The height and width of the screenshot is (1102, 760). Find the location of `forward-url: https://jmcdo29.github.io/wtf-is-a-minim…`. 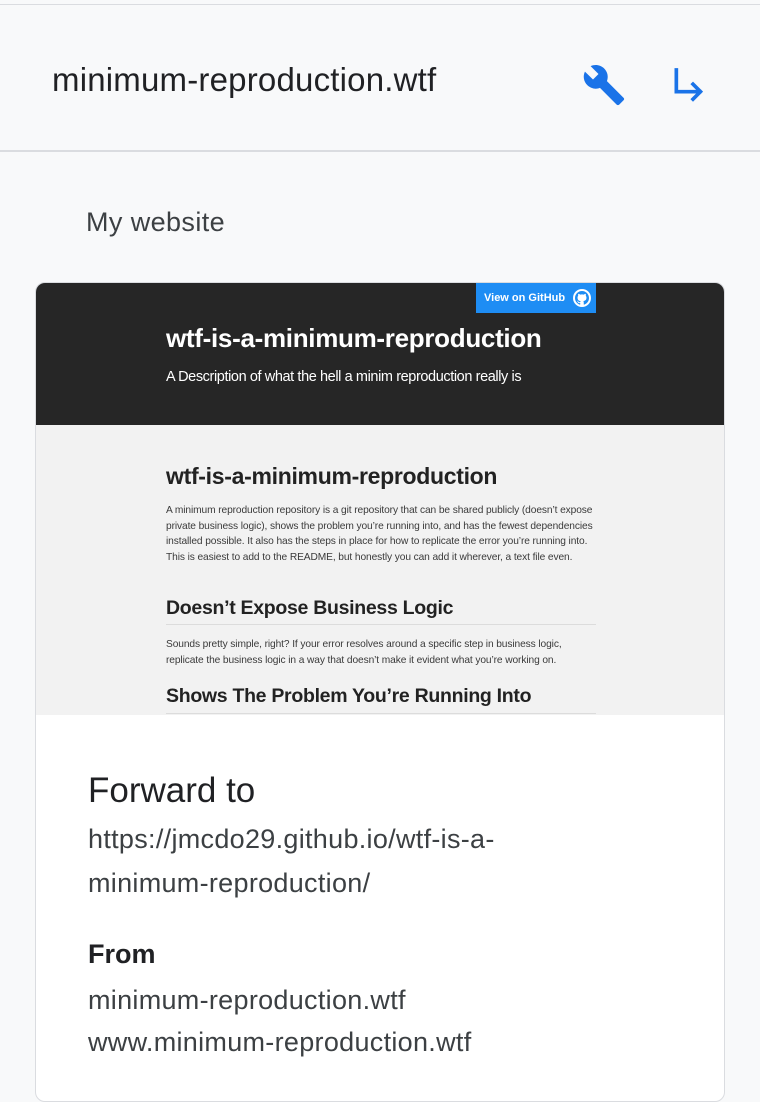

forward-url: https://jmcdo29.github.io/wtf-is-a-minim… is located at coordinates (291, 861).